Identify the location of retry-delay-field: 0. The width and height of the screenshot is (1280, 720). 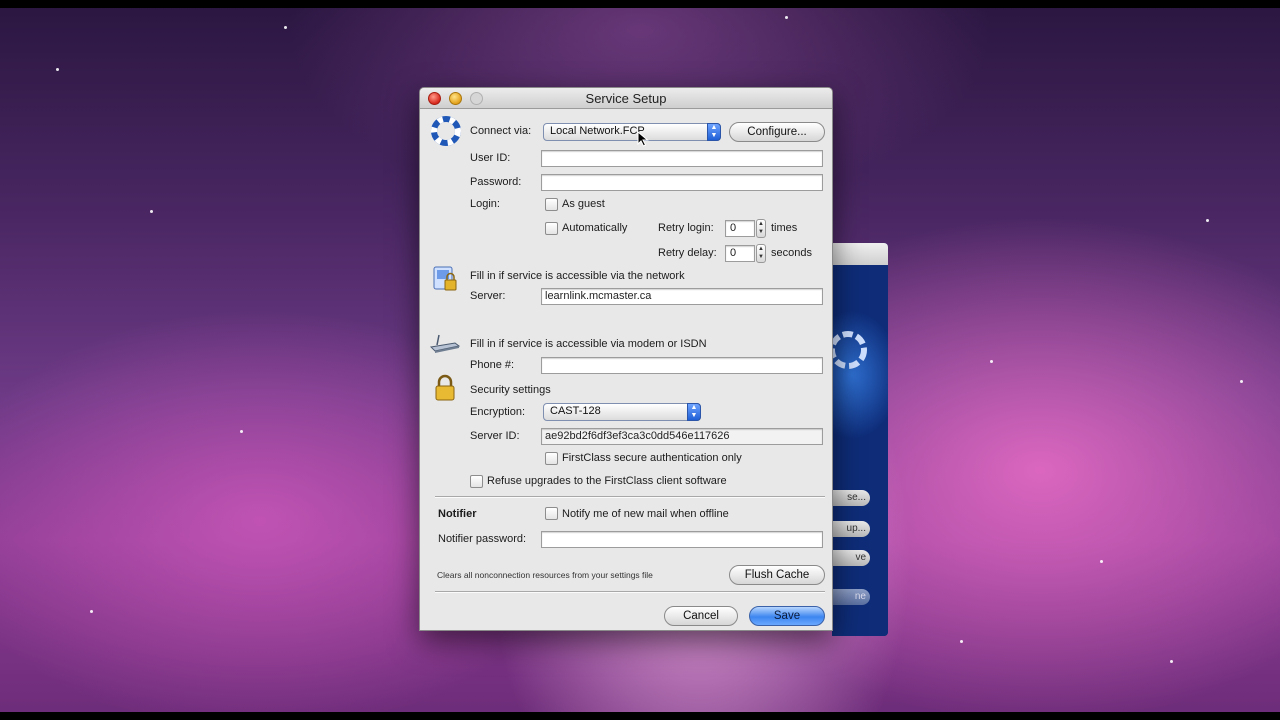
(740, 253).